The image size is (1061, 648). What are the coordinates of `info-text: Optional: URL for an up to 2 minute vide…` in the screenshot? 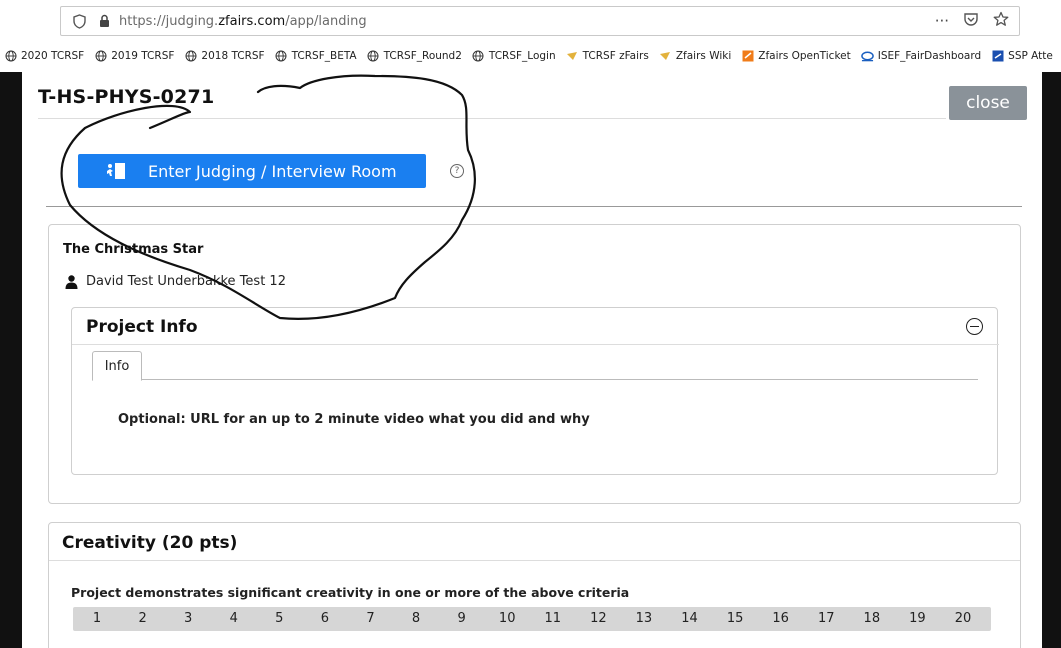 It's located at (354, 419).